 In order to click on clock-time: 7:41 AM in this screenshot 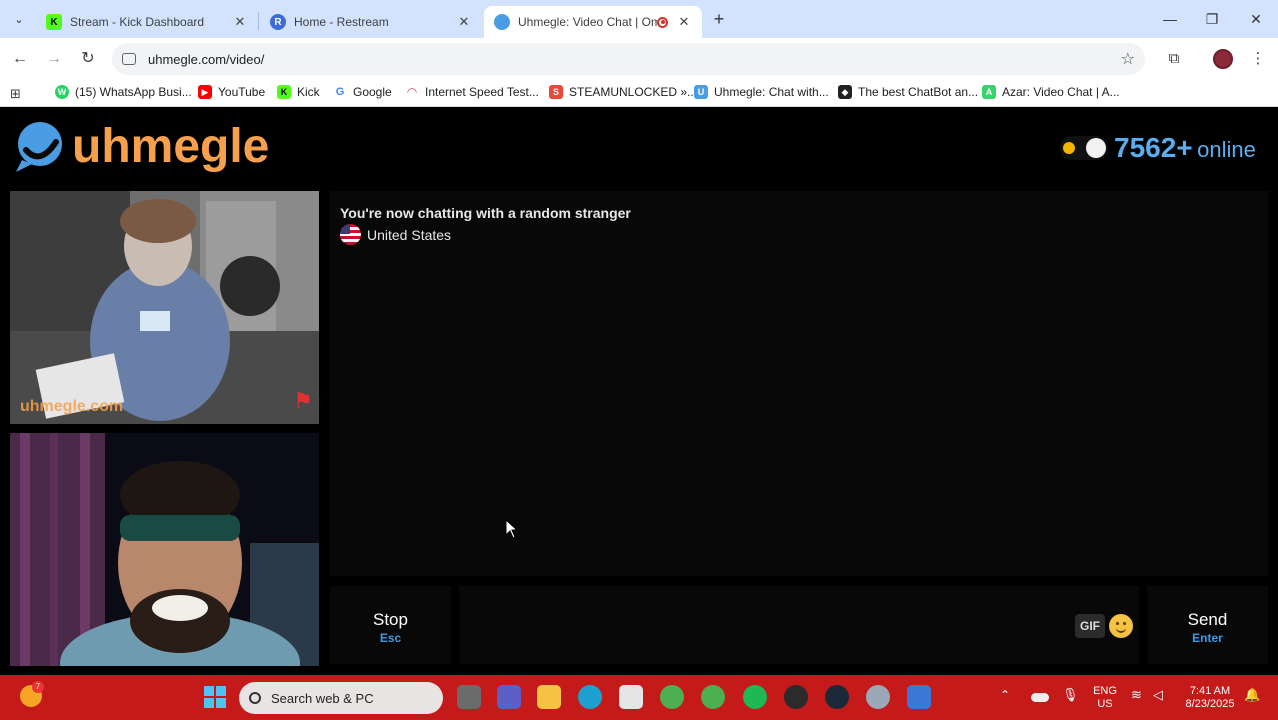, I will do `click(1210, 691)`.